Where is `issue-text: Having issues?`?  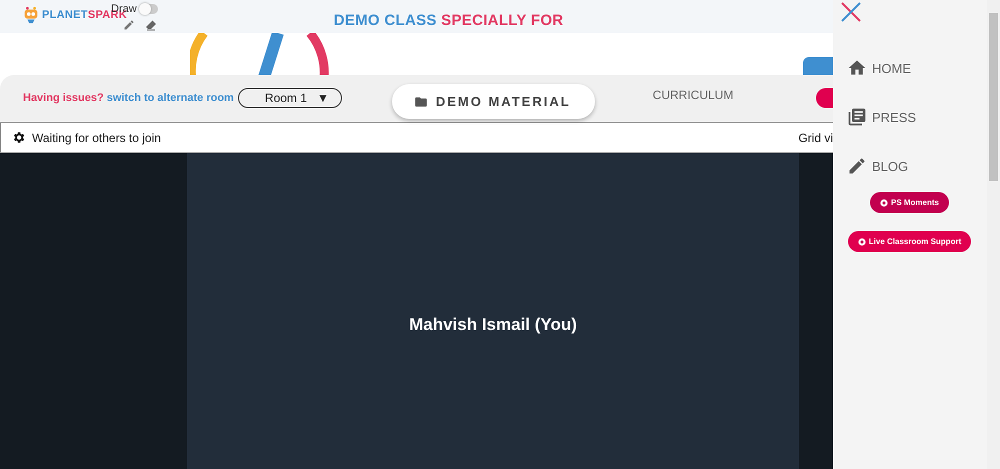 issue-text: Having issues? is located at coordinates (63, 98).